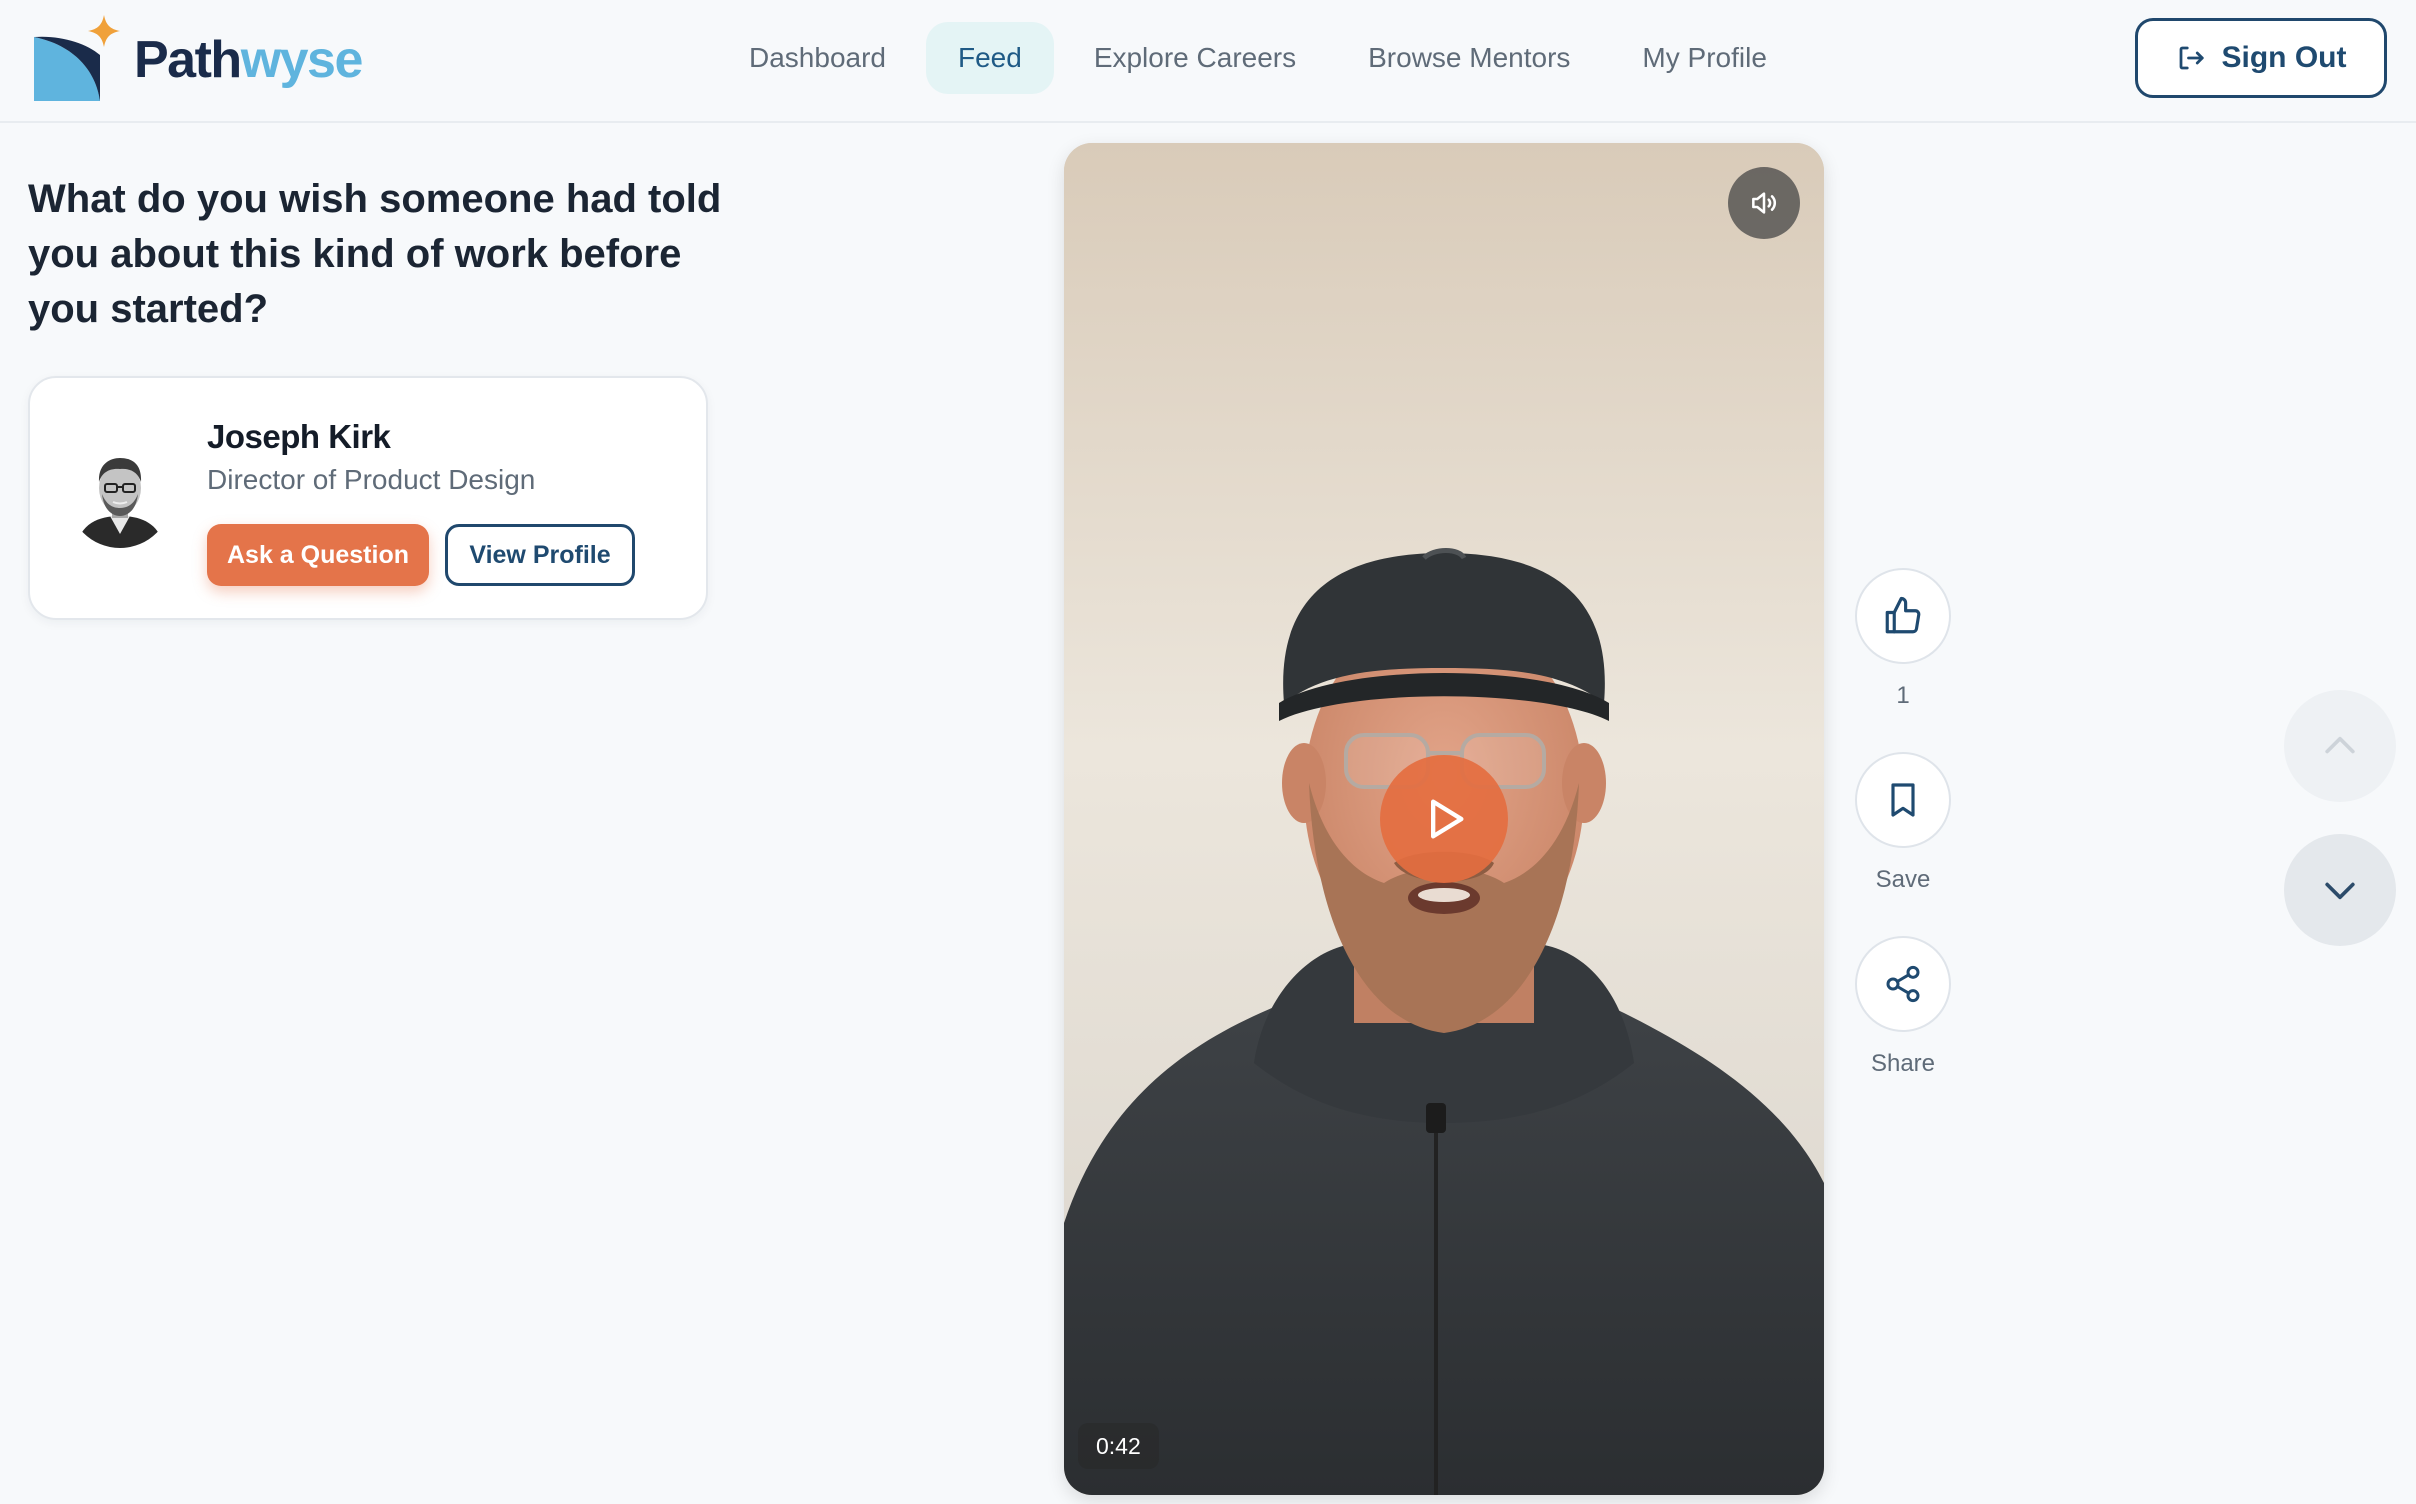 The width and height of the screenshot is (2416, 1504). What do you see at coordinates (2284, 57) in the screenshot?
I see `sign-out-label: Sign Out` at bounding box center [2284, 57].